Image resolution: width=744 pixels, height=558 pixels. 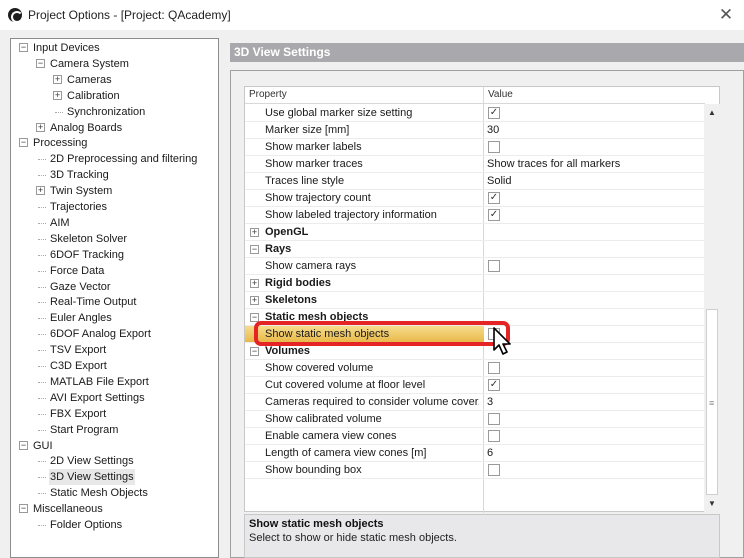 I want to click on scroll-down-icon: ▼, so click(x=712, y=503).